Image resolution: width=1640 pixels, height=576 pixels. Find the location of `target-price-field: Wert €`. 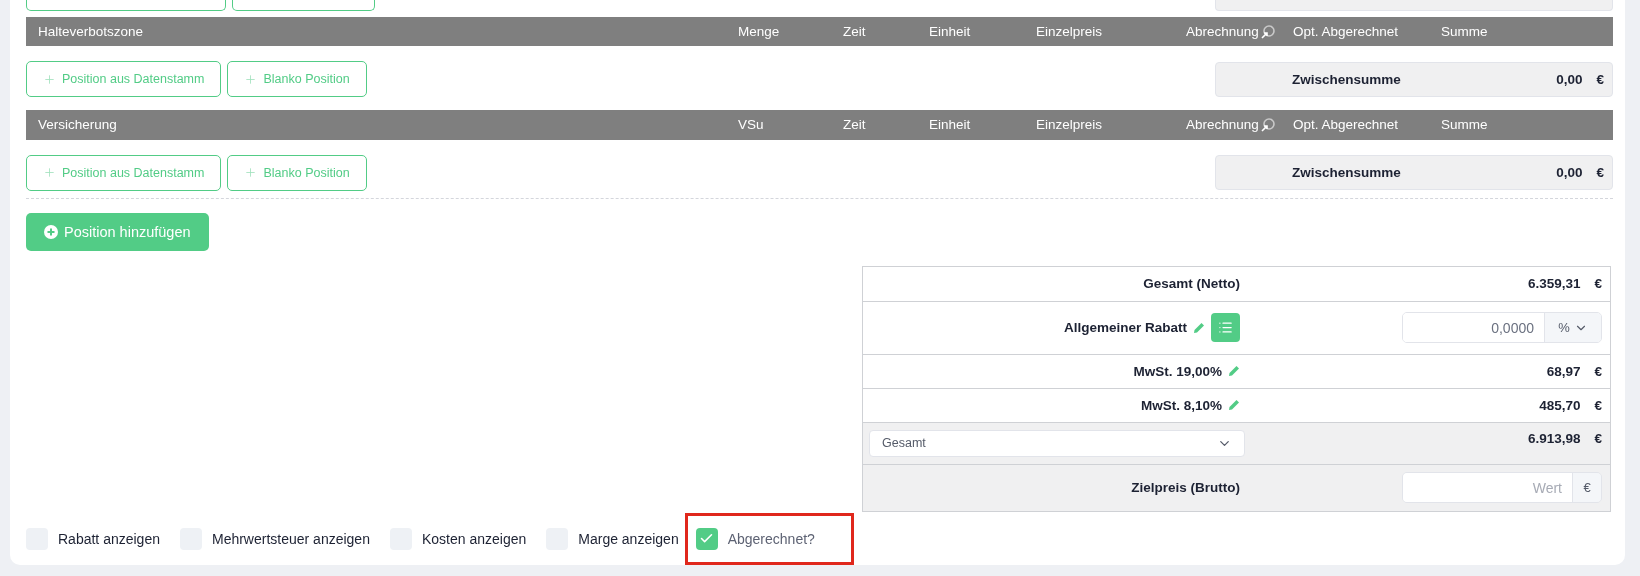

target-price-field: Wert € is located at coordinates (1502, 488).